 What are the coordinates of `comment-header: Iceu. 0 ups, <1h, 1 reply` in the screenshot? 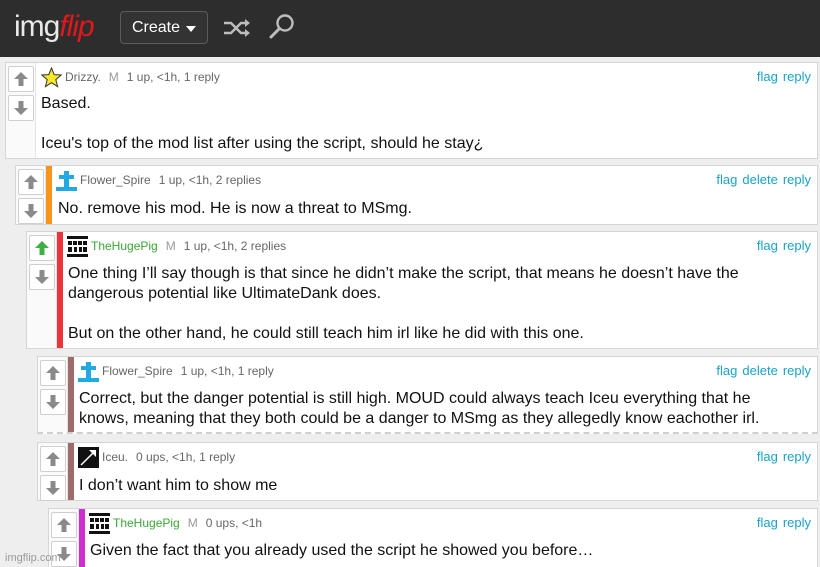 It's located at (157, 457).